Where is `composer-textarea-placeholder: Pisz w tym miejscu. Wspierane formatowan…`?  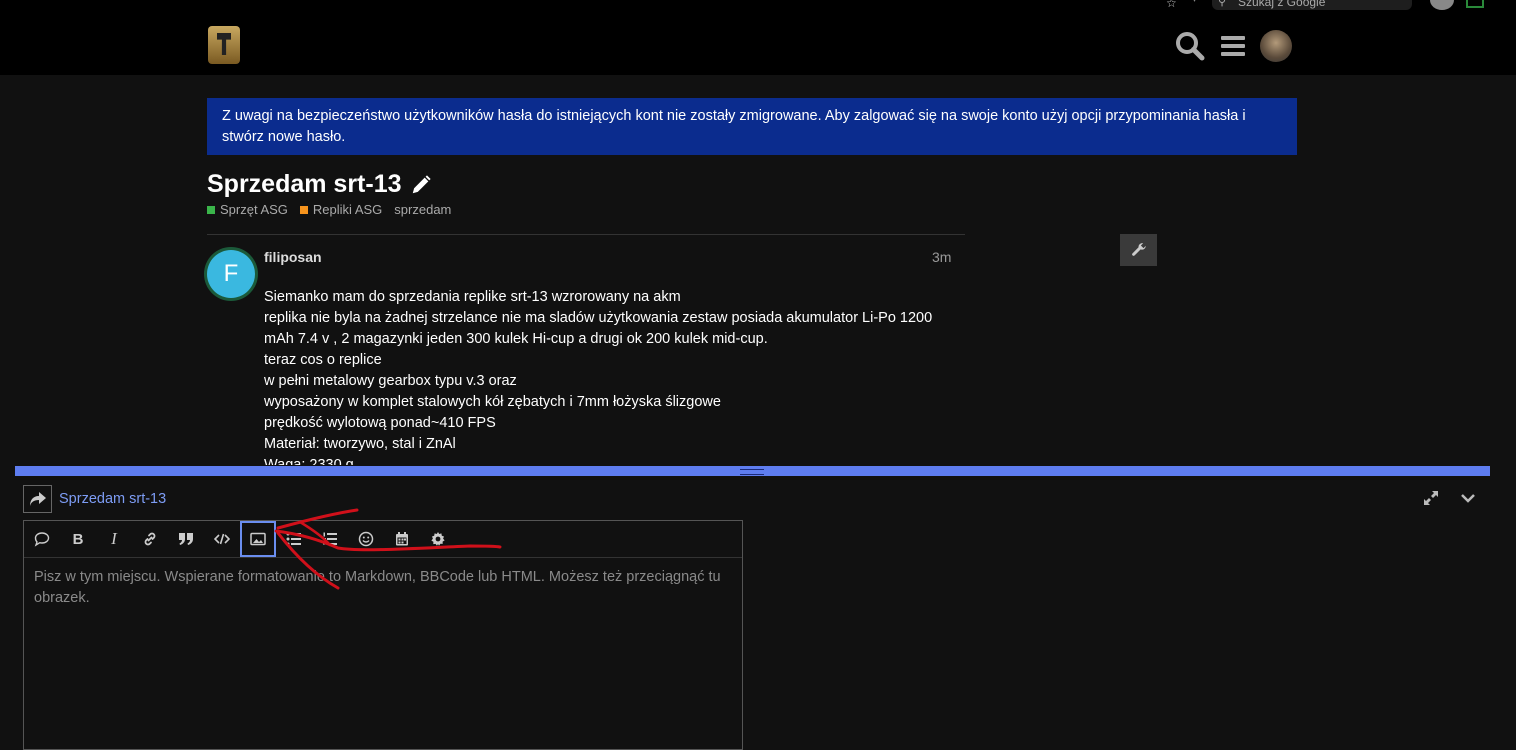 composer-textarea-placeholder: Pisz w tym miejscu. Wspierane formatowan… is located at coordinates (384, 588).